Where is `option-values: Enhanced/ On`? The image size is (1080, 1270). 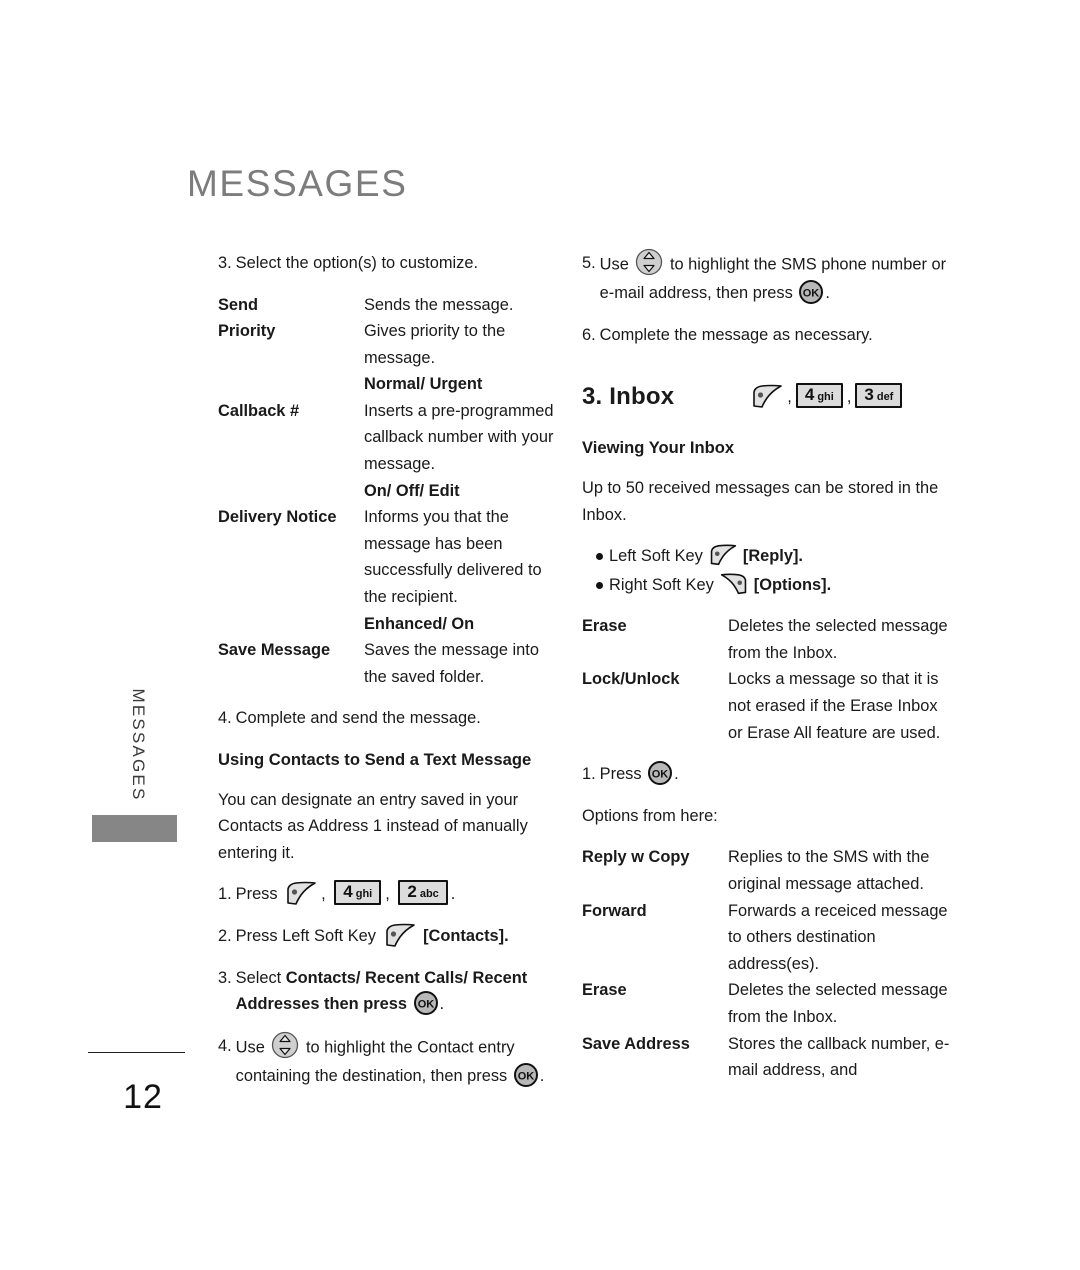
option-values: Enhanced/ On is located at coordinates (419, 623).